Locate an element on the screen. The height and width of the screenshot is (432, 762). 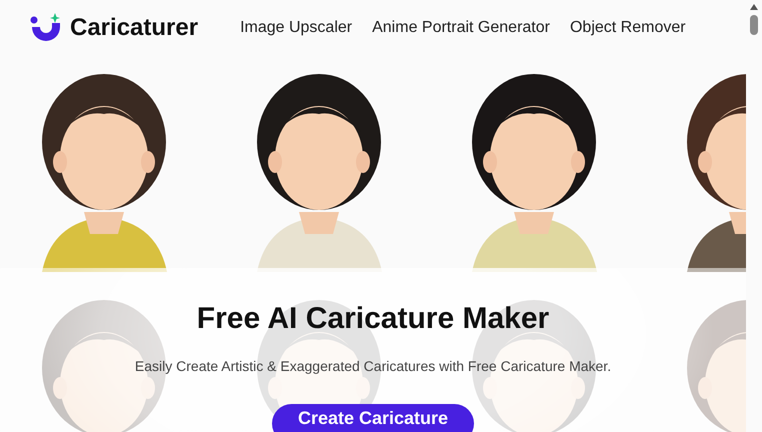
hero-title: Free AI Caricature Maker is located at coordinates (373, 319).